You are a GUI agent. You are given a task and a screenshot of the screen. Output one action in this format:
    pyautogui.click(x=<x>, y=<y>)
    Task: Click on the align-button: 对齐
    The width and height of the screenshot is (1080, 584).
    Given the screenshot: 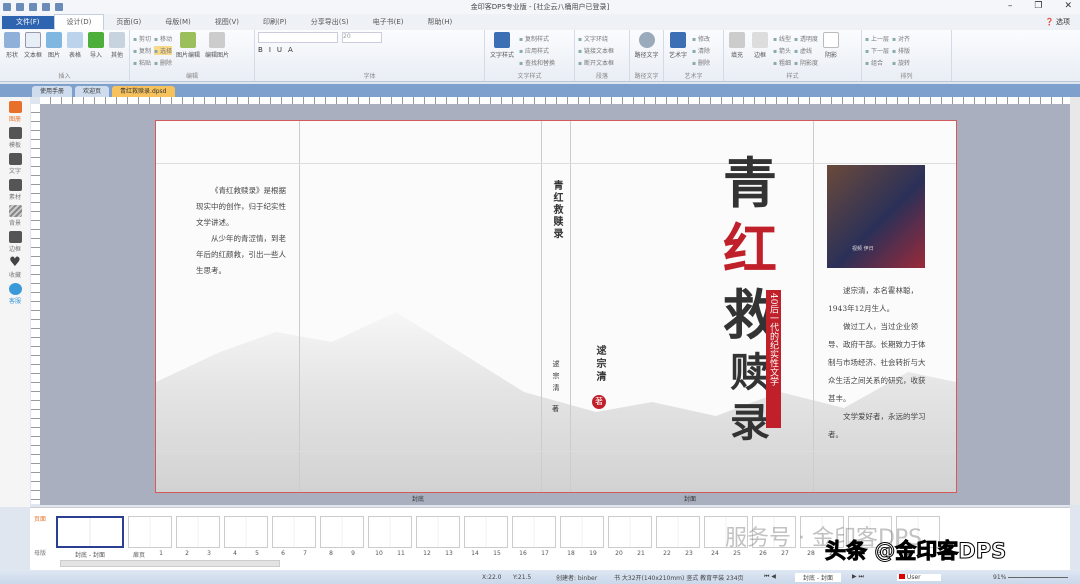 What is the action you would take?
    pyautogui.click(x=901, y=38)
    